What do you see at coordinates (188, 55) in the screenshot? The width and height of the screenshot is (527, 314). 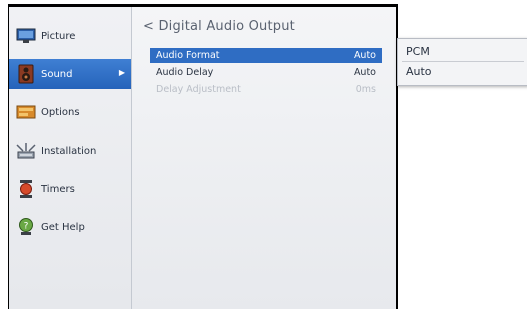 I see `row-label: Audio Format` at bounding box center [188, 55].